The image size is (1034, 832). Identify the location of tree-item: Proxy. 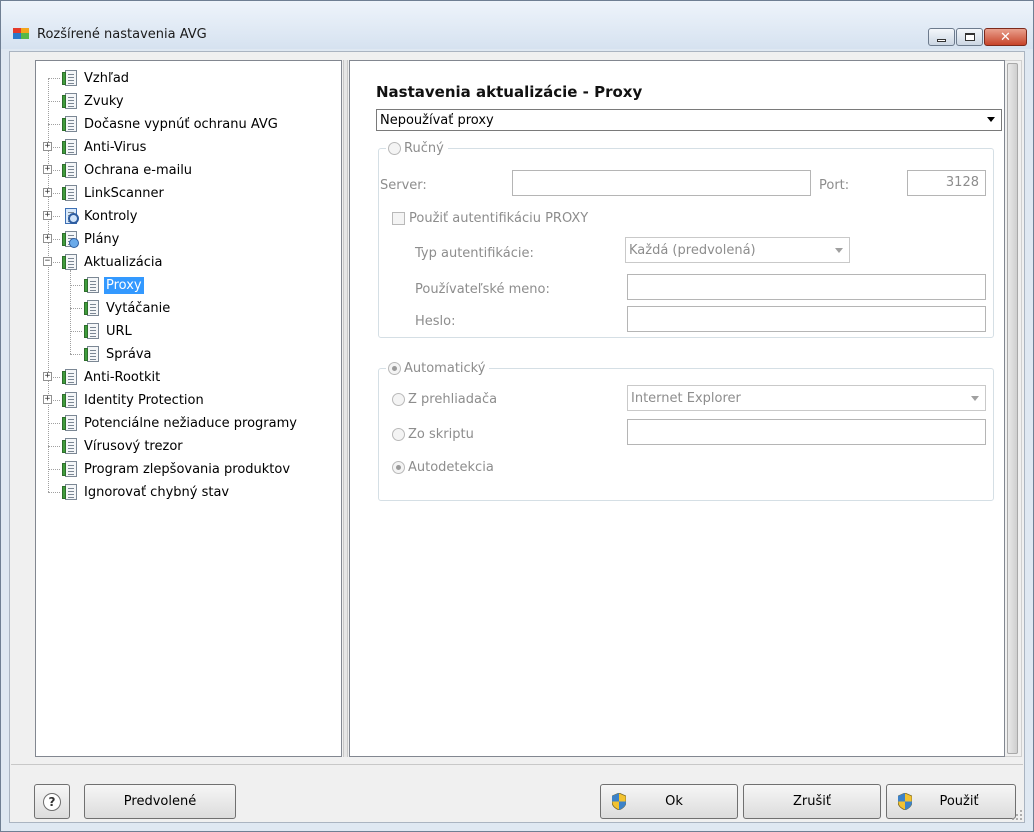
(114, 285).